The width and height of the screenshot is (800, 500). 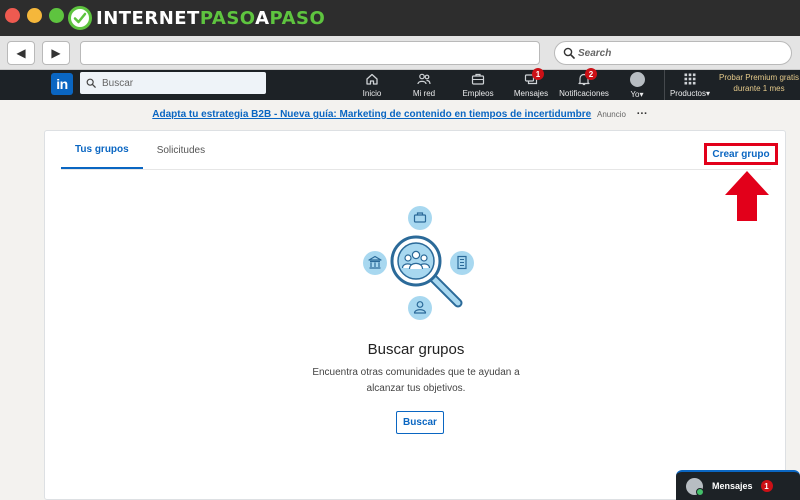 What do you see at coordinates (611, 114) in the screenshot?
I see `ad-tag: Anuncio` at bounding box center [611, 114].